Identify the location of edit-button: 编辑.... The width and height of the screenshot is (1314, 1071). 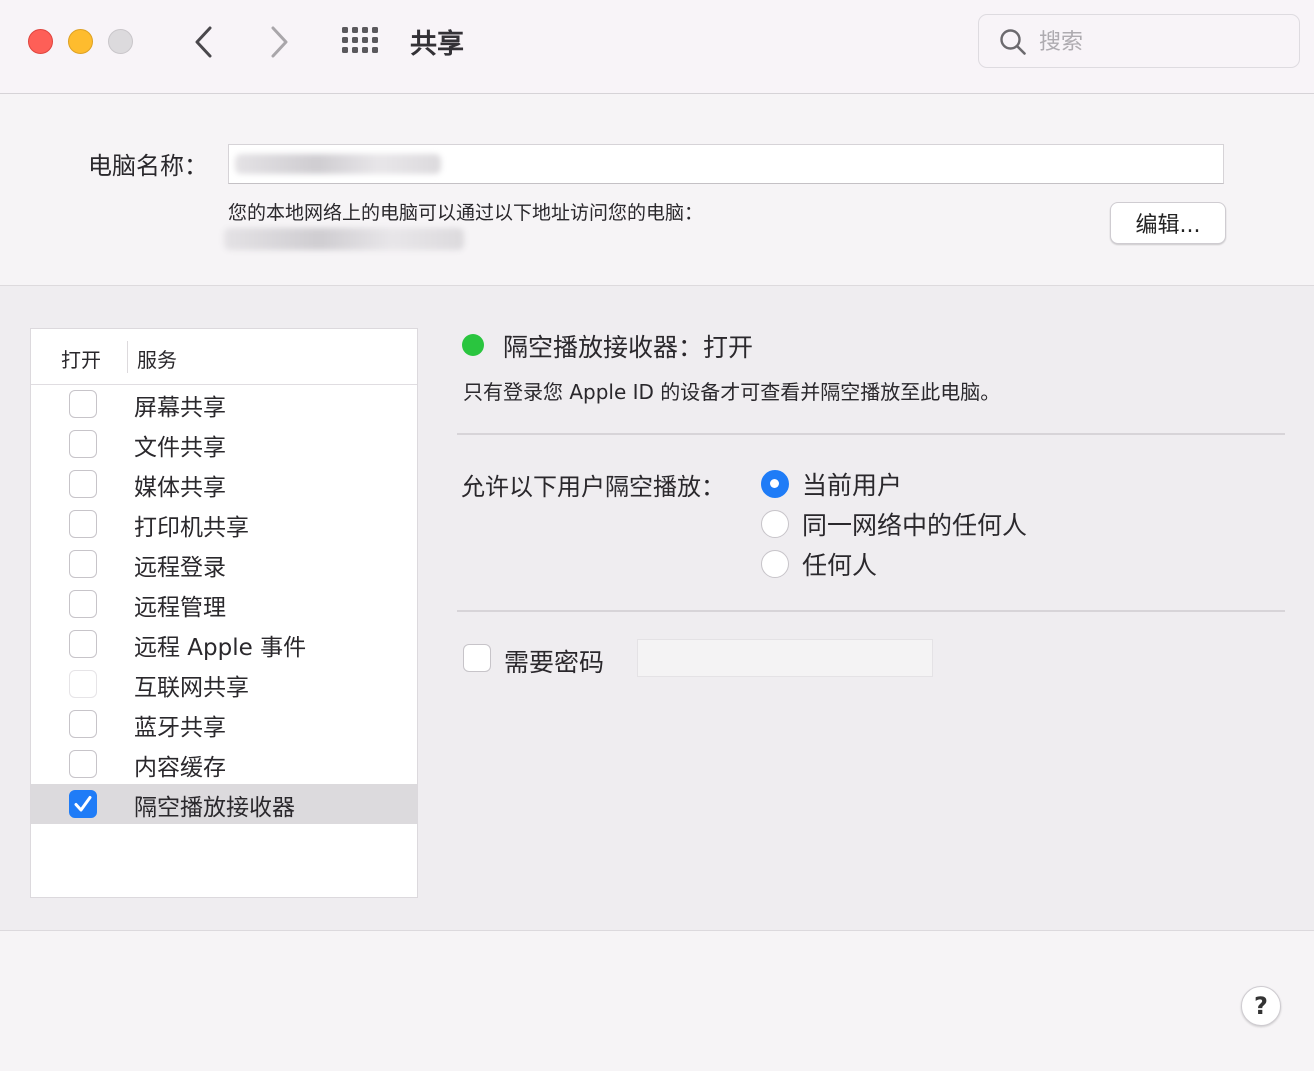
(1168, 223).